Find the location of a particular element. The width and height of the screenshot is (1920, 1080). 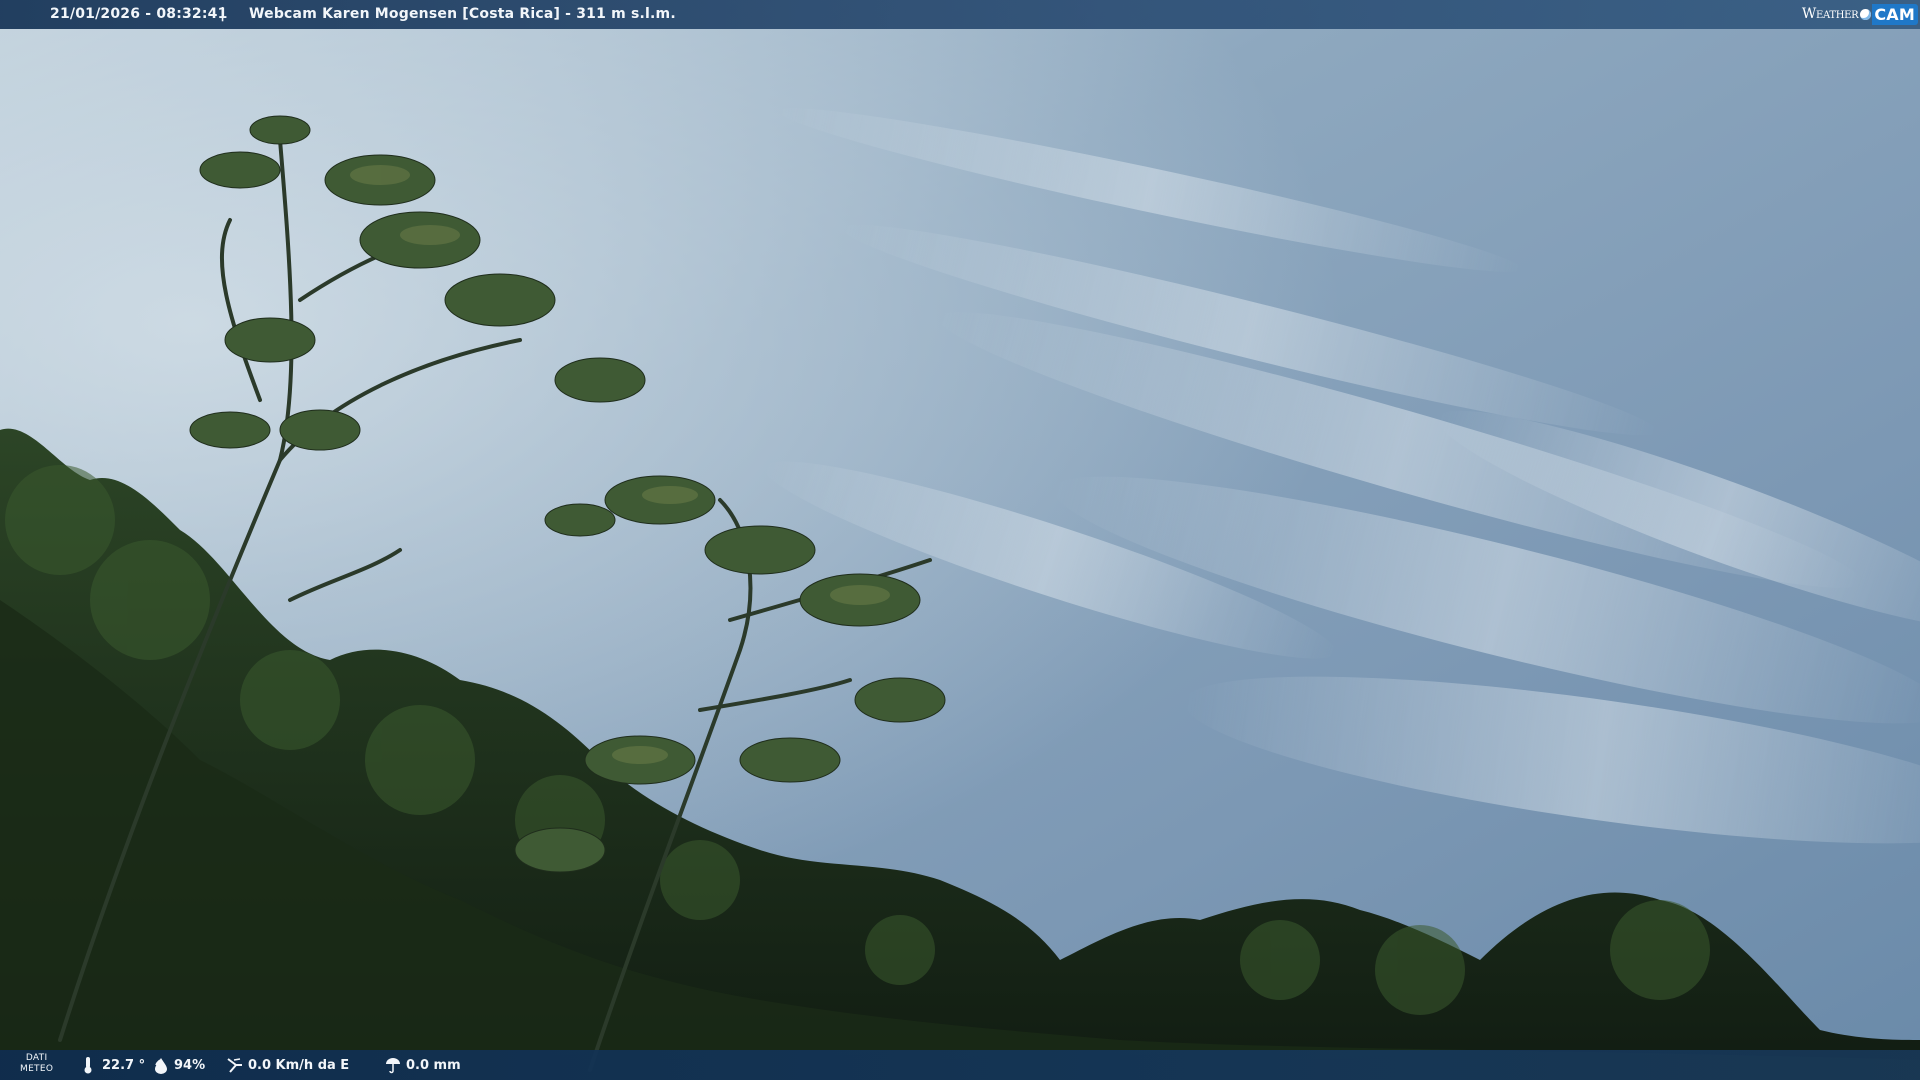

wind-value: 0.0 Km/h da E is located at coordinates (299, 1065).